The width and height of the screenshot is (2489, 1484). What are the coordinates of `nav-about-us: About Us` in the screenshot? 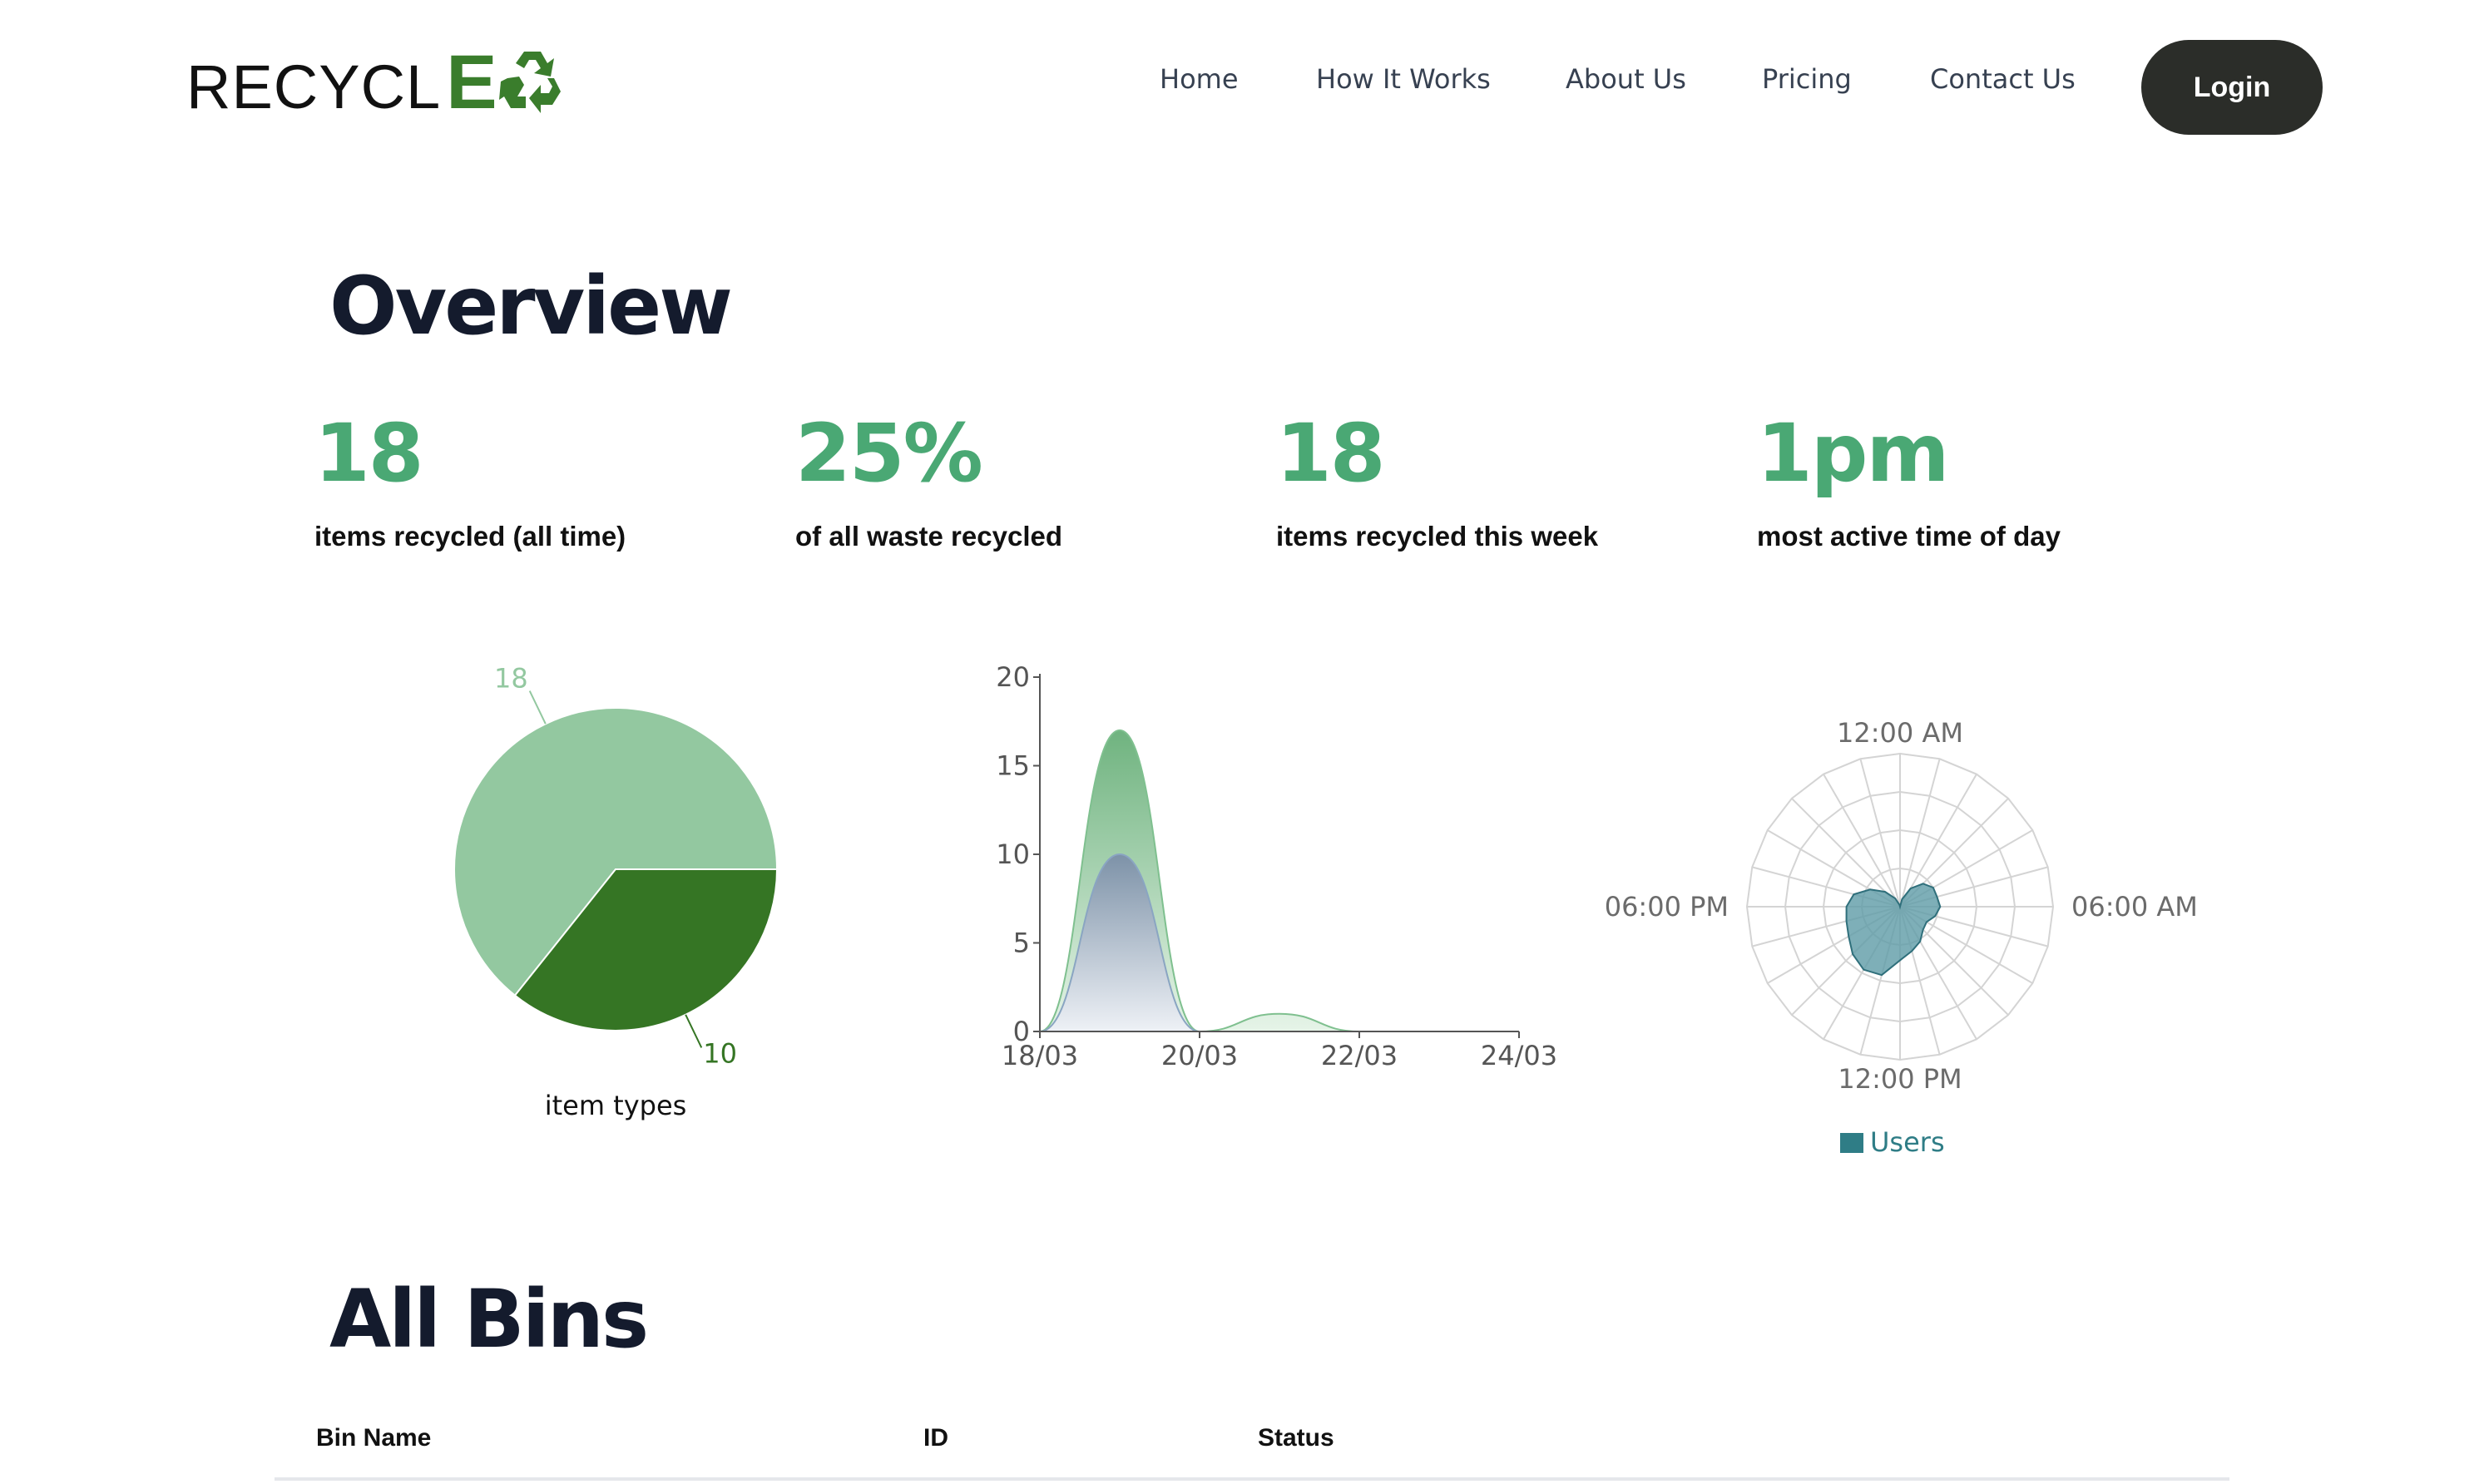 It's located at (1626, 79).